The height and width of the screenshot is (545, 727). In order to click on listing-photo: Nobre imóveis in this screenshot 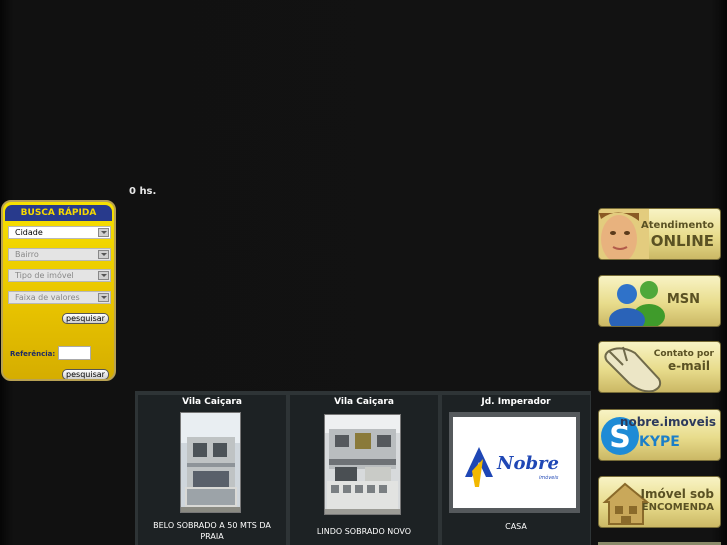, I will do `click(514, 462)`.